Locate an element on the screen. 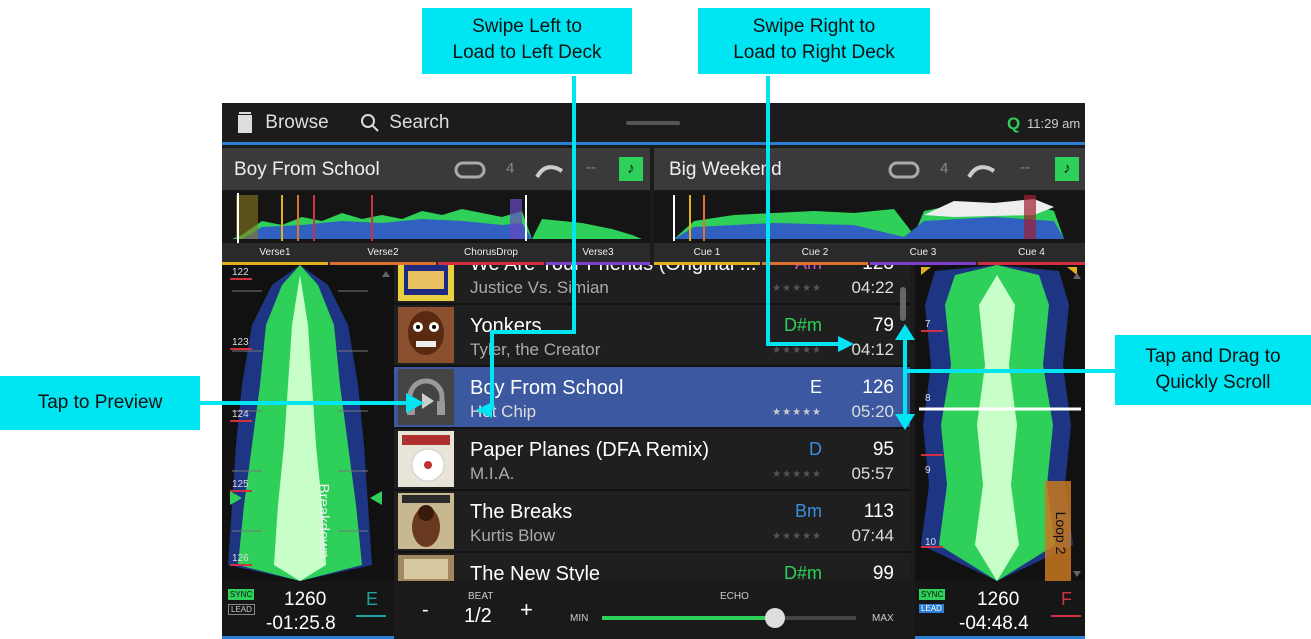 This screenshot has width=1311, height=639. right-overview-waveform is located at coordinates (869, 217).